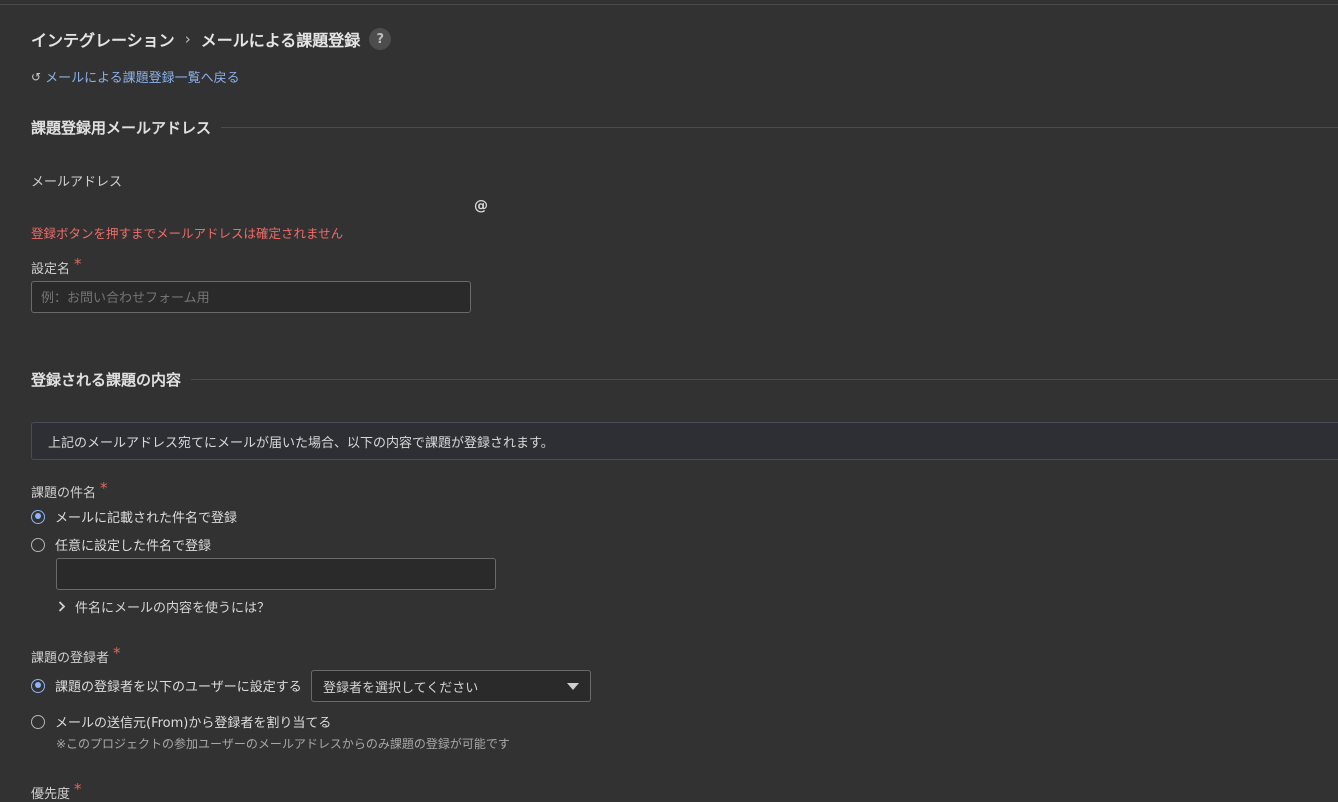 This screenshot has width=1338, height=802. Describe the element at coordinates (481, 206) in the screenshot. I see `at-sign: @` at that location.